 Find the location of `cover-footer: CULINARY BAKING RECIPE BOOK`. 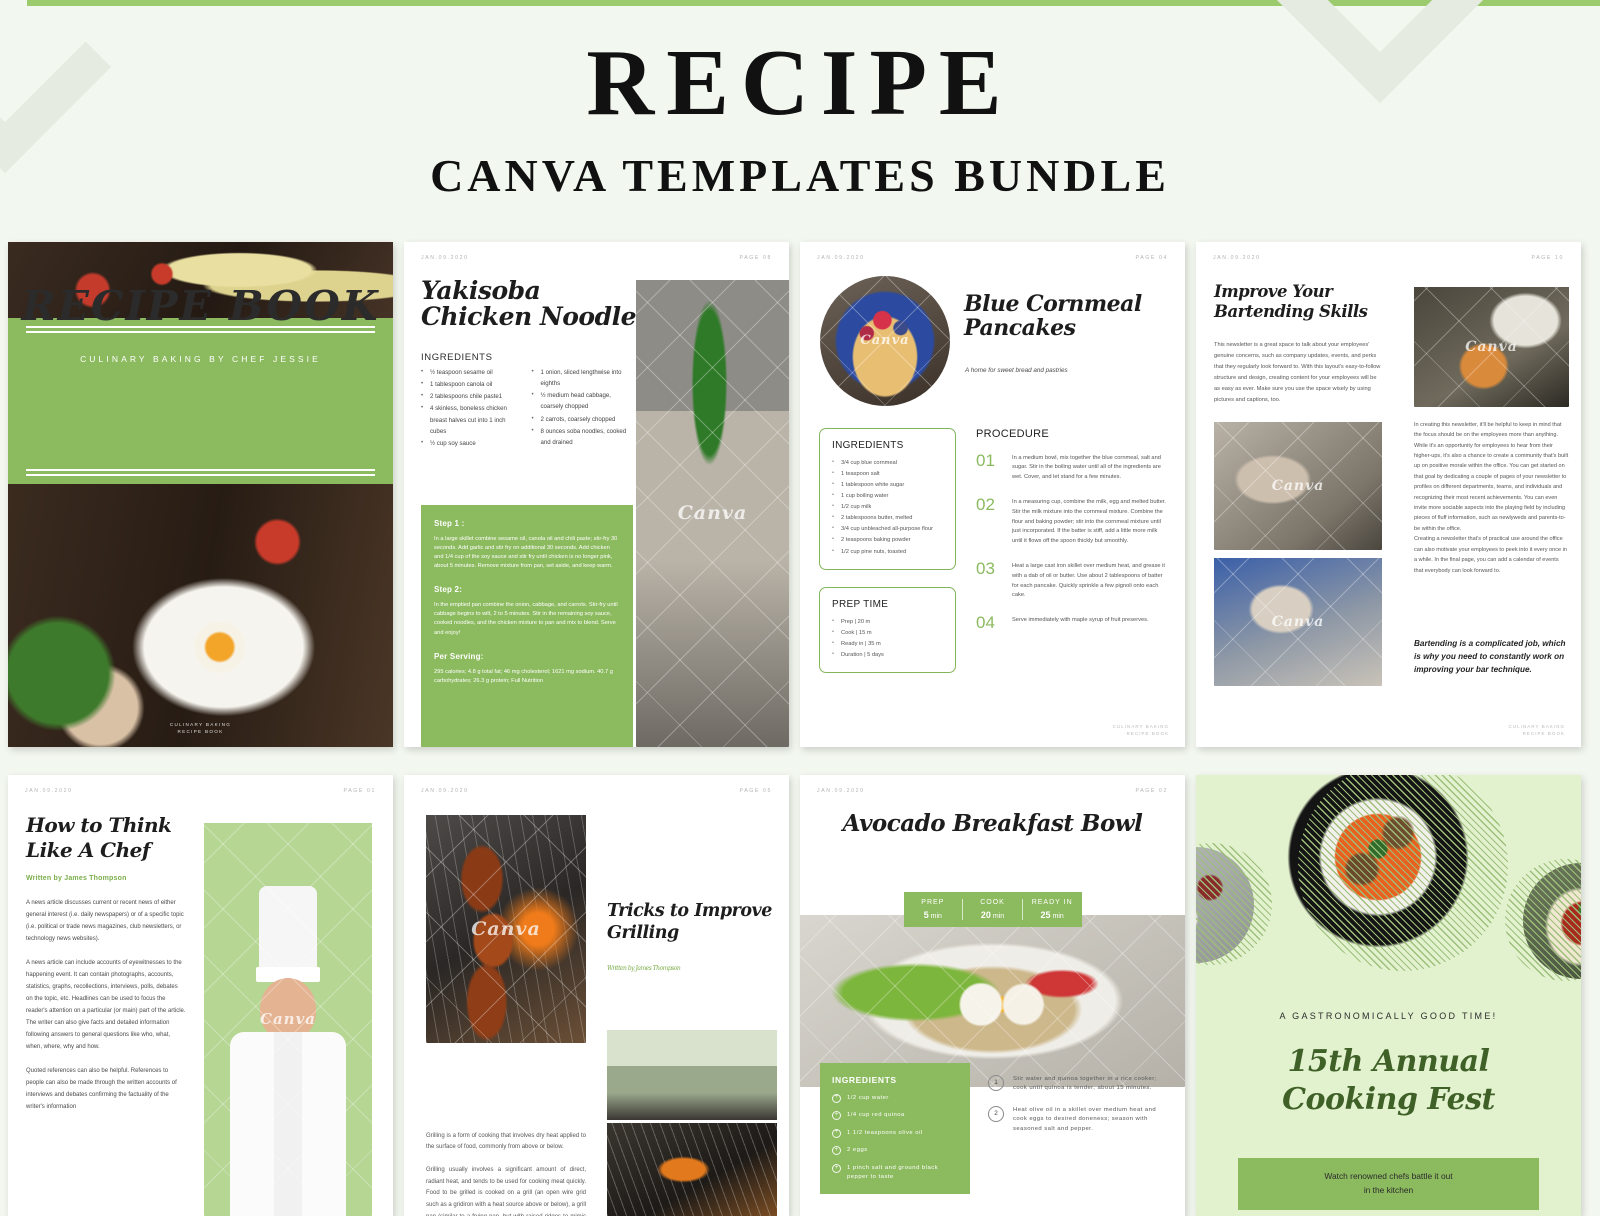

cover-footer: CULINARY BAKING RECIPE BOOK is located at coordinates (200, 728).